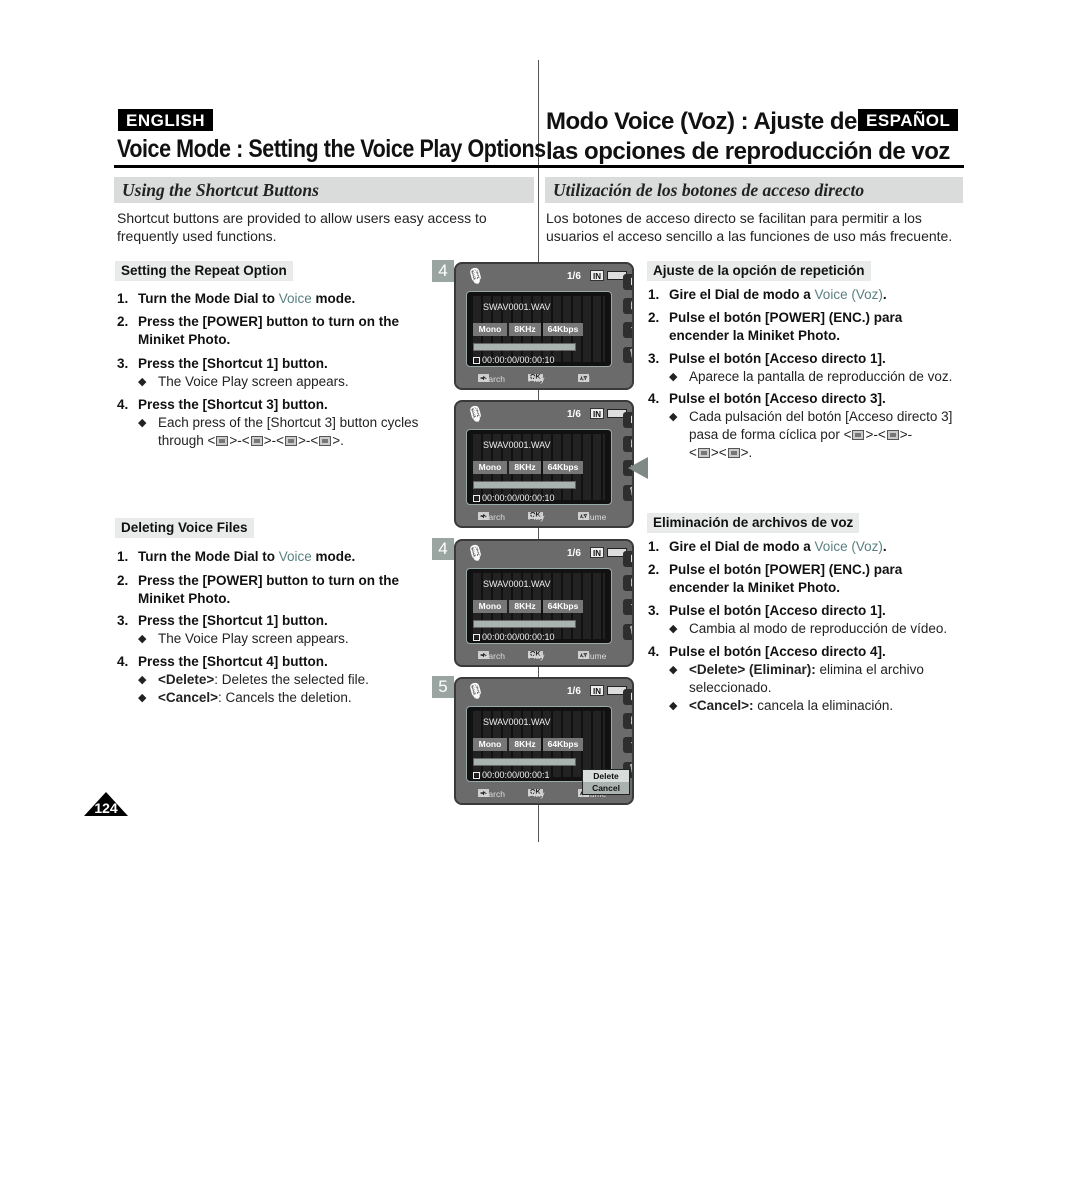 The image size is (1080, 1177). What do you see at coordinates (222, 404) in the screenshot?
I see `step-4-repeat-en: 4. Press the [Shortcut 3] button.` at bounding box center [222, 404].